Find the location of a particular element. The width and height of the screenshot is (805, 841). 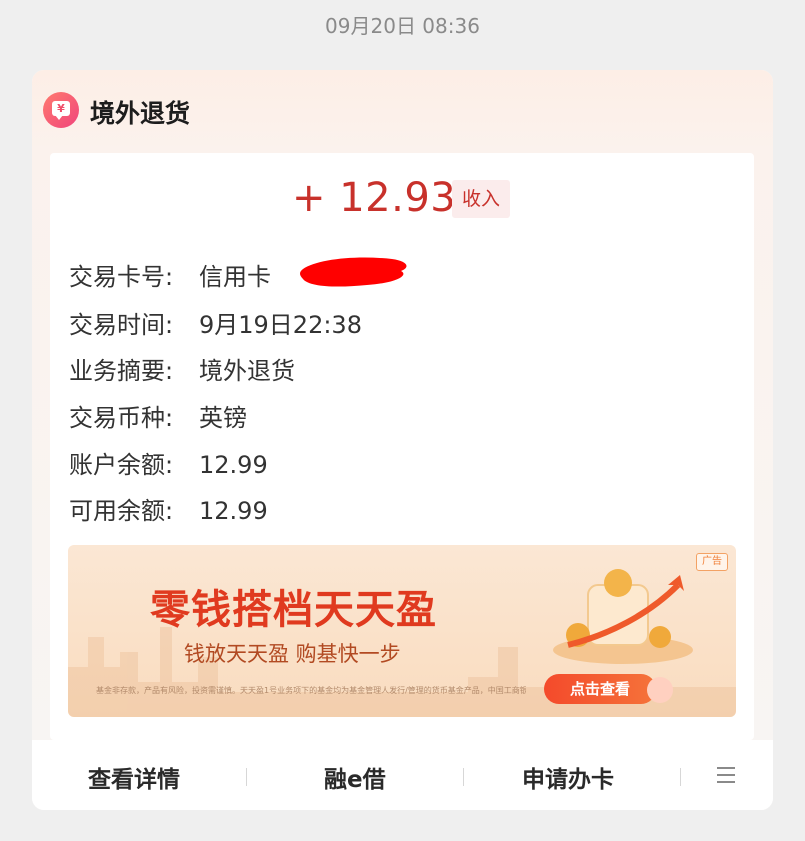

message-timestamp: 09月20日 08:36 is located at coordinates (402, 26).